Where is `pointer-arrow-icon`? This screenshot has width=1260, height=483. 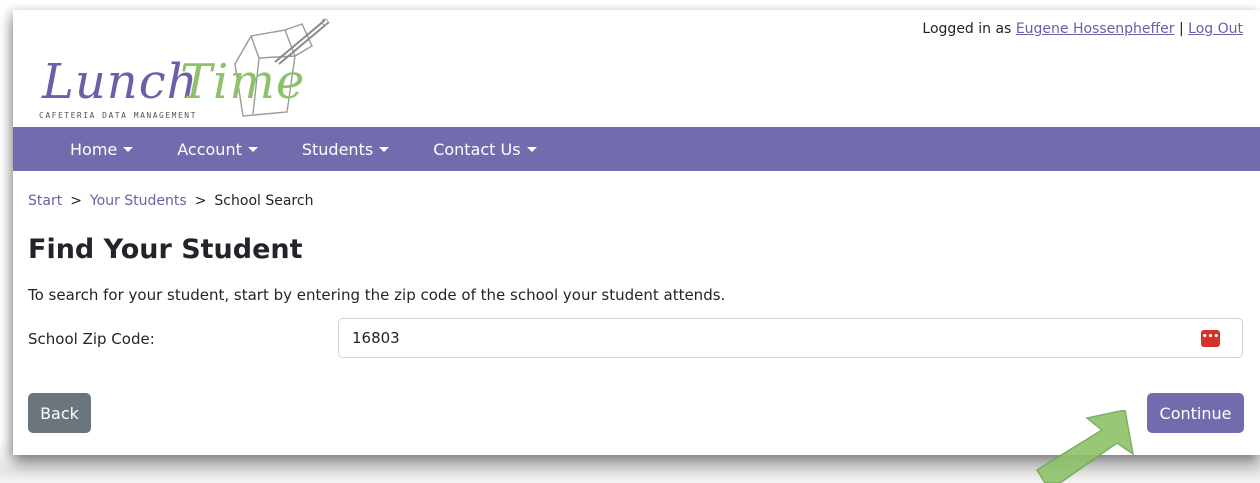 pointer-arrow-icon is located at coordinates (1085, 446).